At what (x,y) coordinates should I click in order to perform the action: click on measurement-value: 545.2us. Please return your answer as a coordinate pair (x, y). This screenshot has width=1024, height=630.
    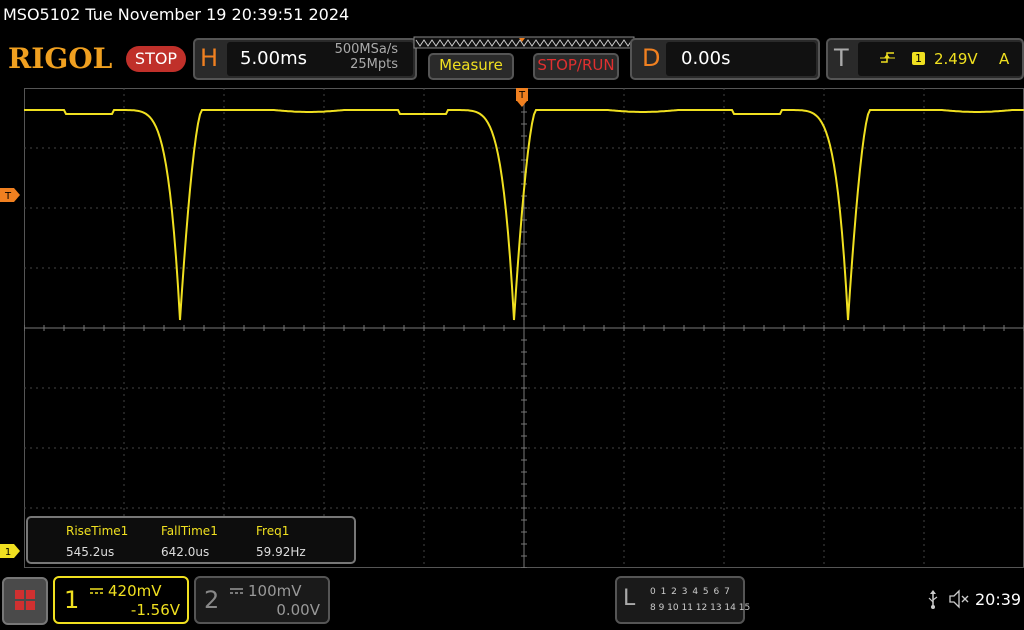
    Looking at the image, I should click on (90, 552).